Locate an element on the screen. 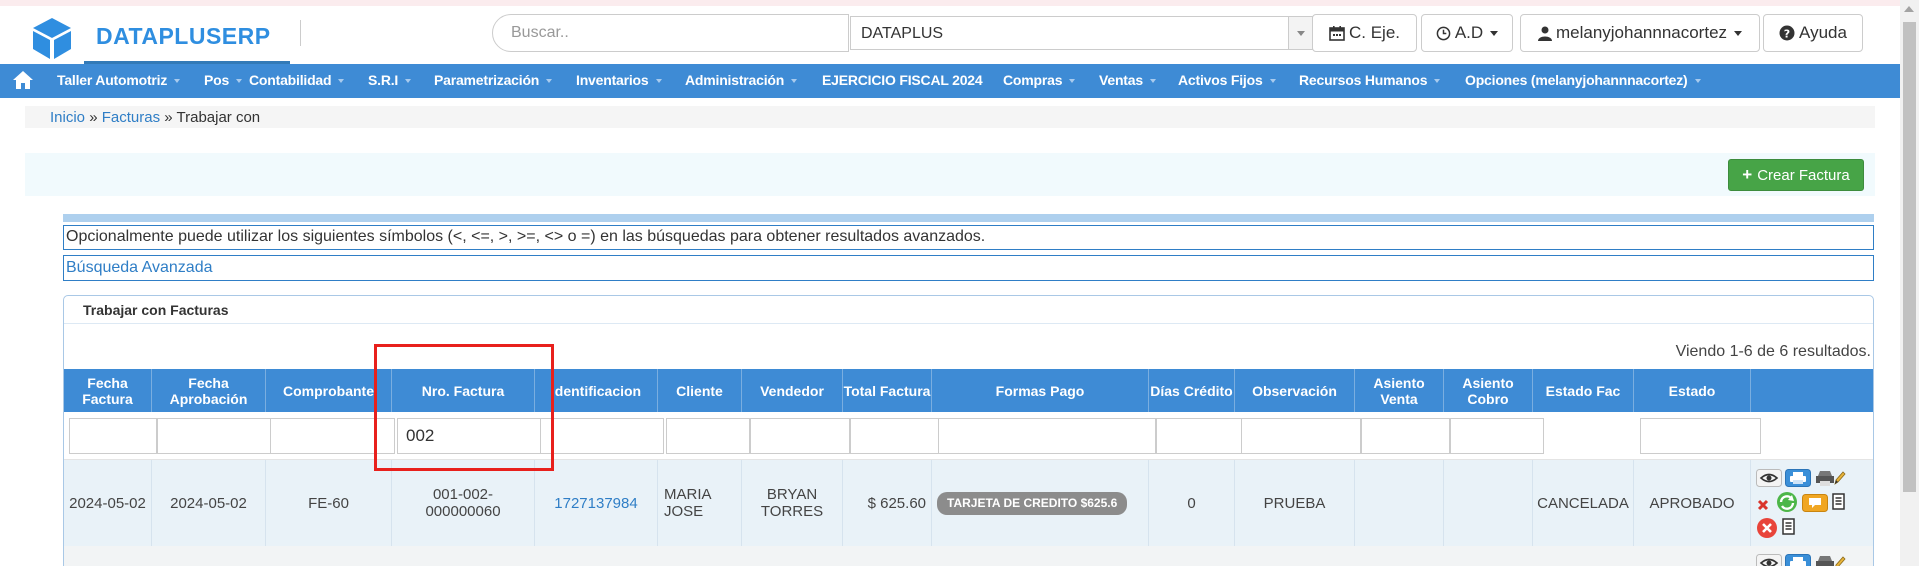 The width and height of the screenshot is (1919, 566). ad-dropdown-button: A.D is located at coordinates (1467, 33).